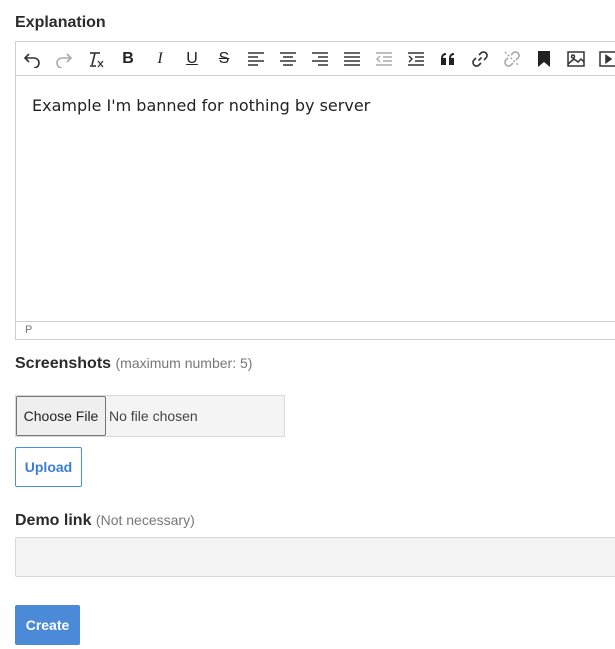 Image resolution: width=615 pixels, height=649 pixels. What do you see at coordinates (145, 520) in the screenshot?
I see `demo-link-hint: (Not necessary)` at bounding box center [145, 520].